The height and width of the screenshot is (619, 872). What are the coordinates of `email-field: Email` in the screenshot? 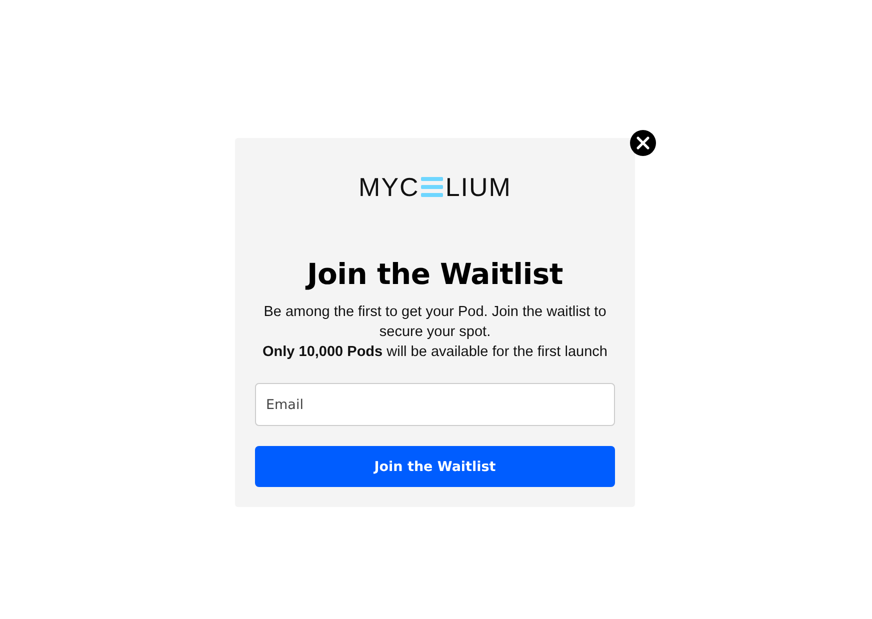 It's located at (435, 404).